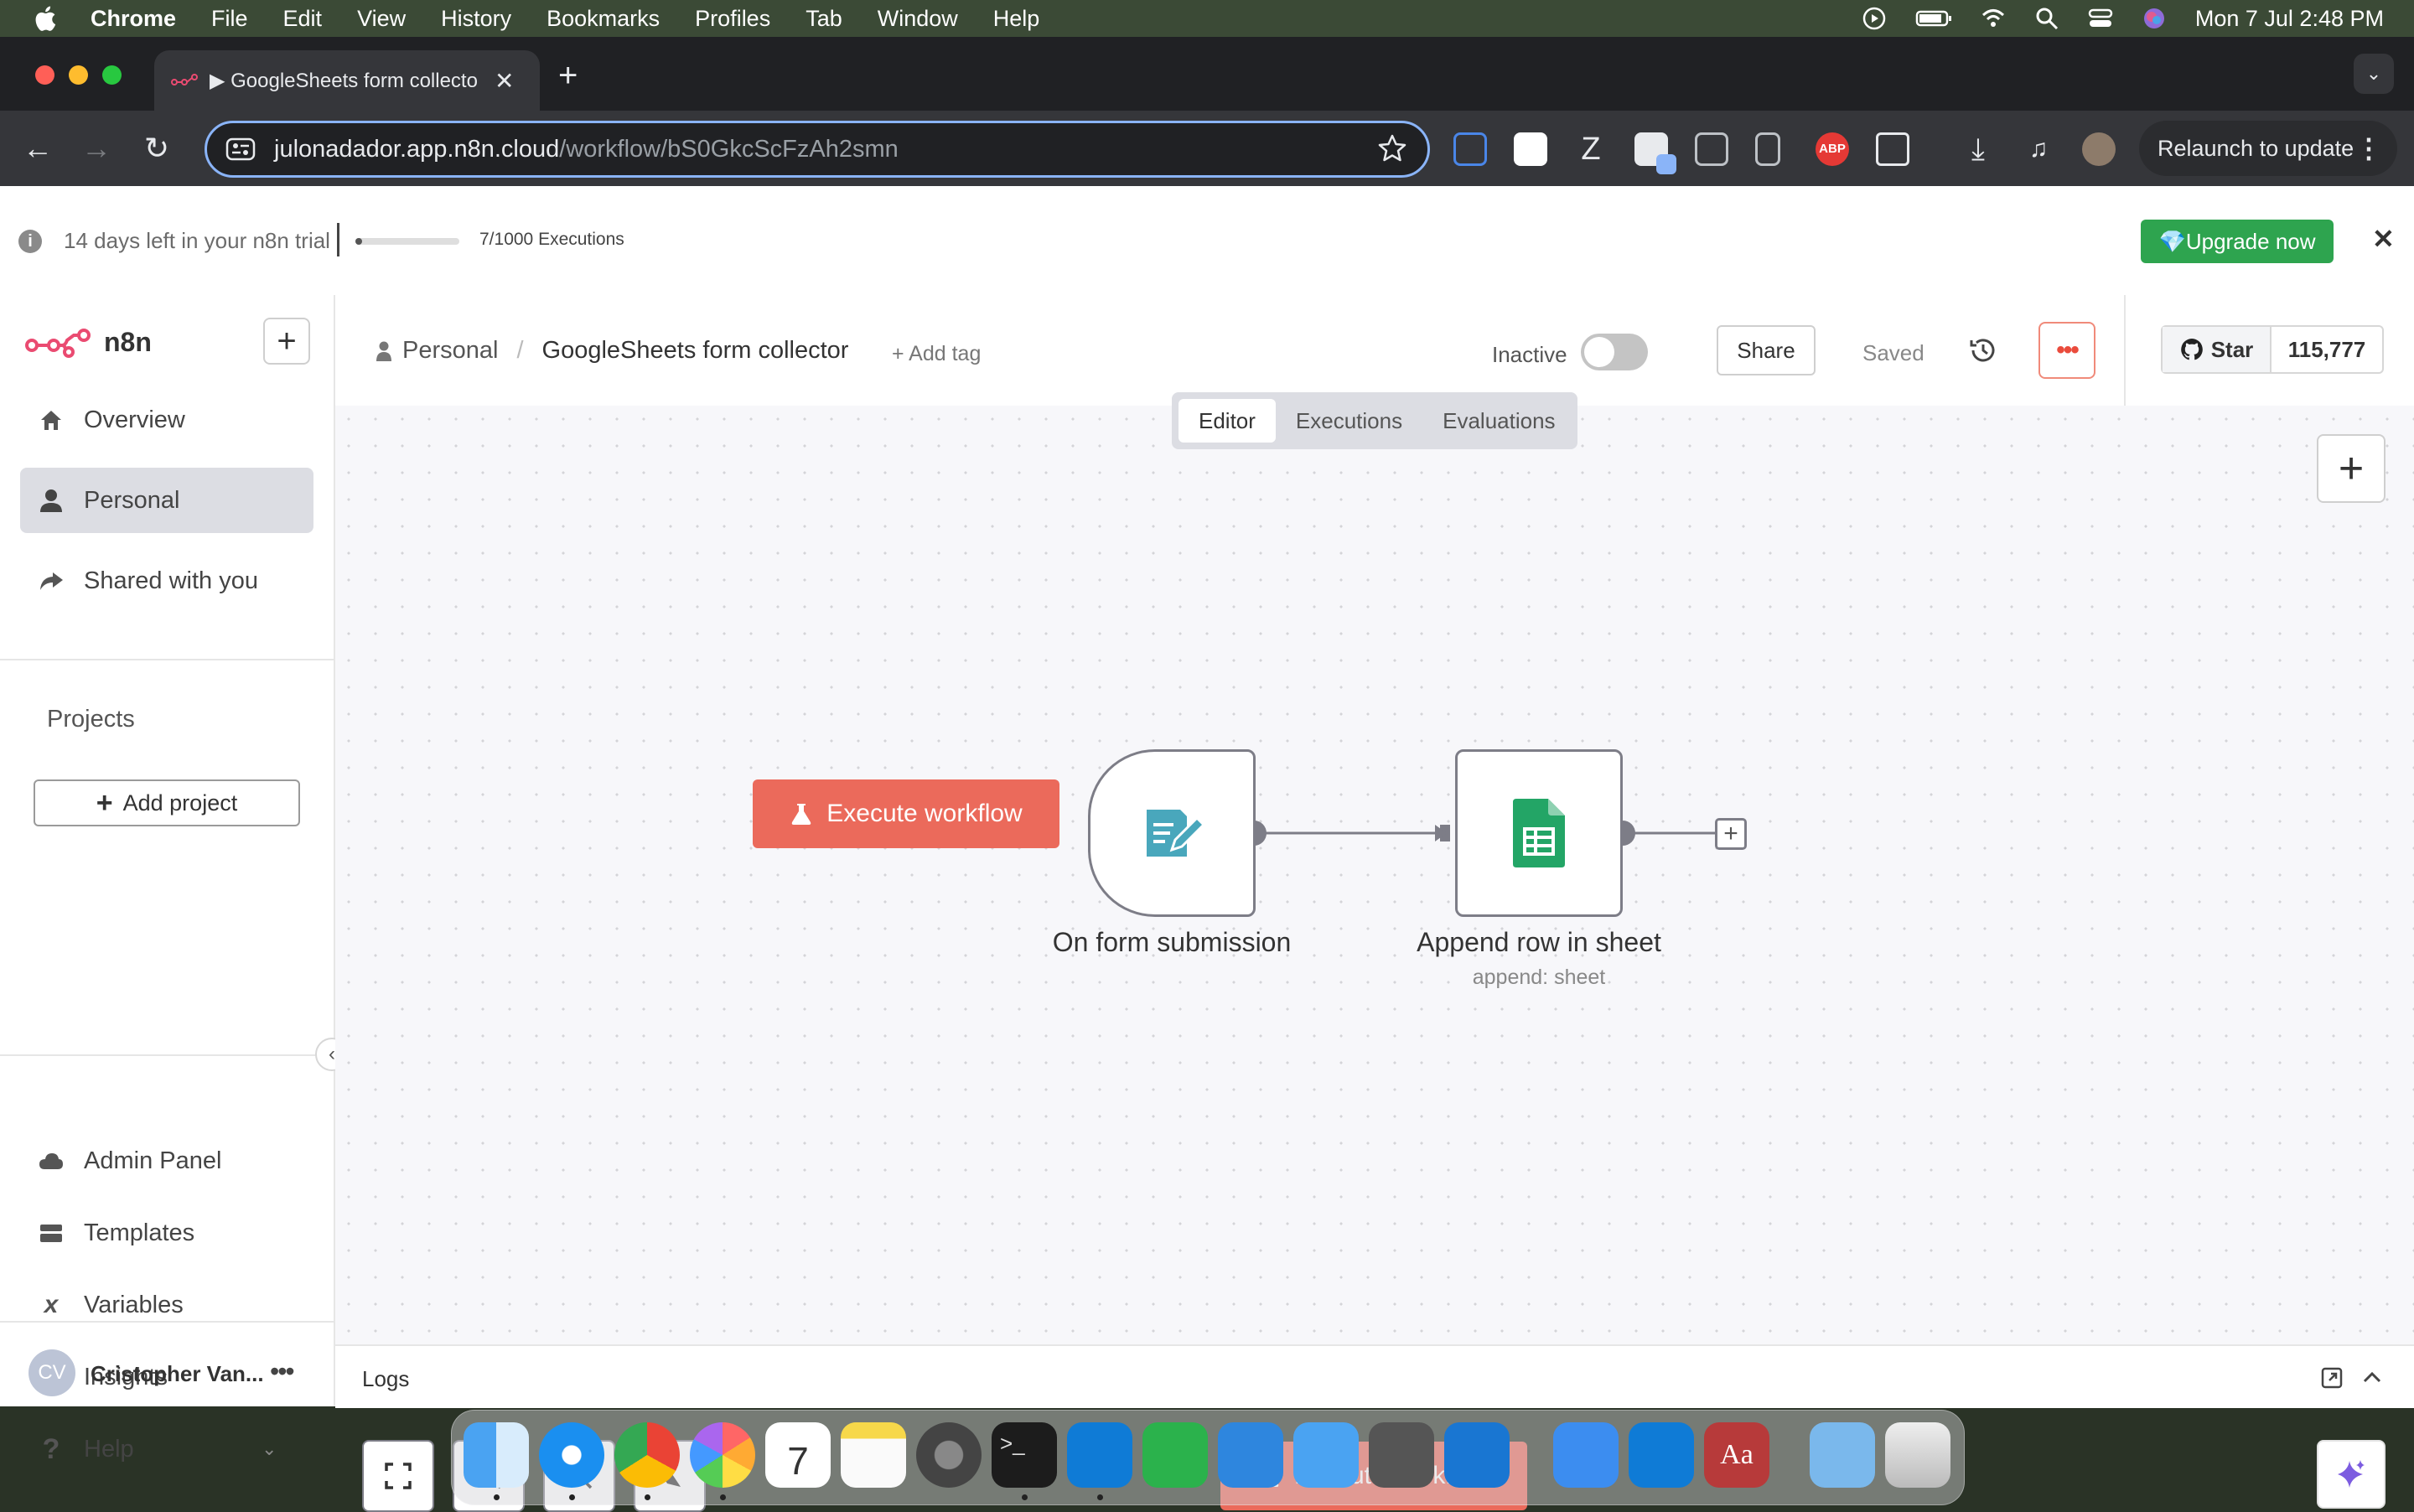  What do you see at coordinates (723, 1497) in the screenshot?
I see `running-indicator` at bounding box center [723, 1497].